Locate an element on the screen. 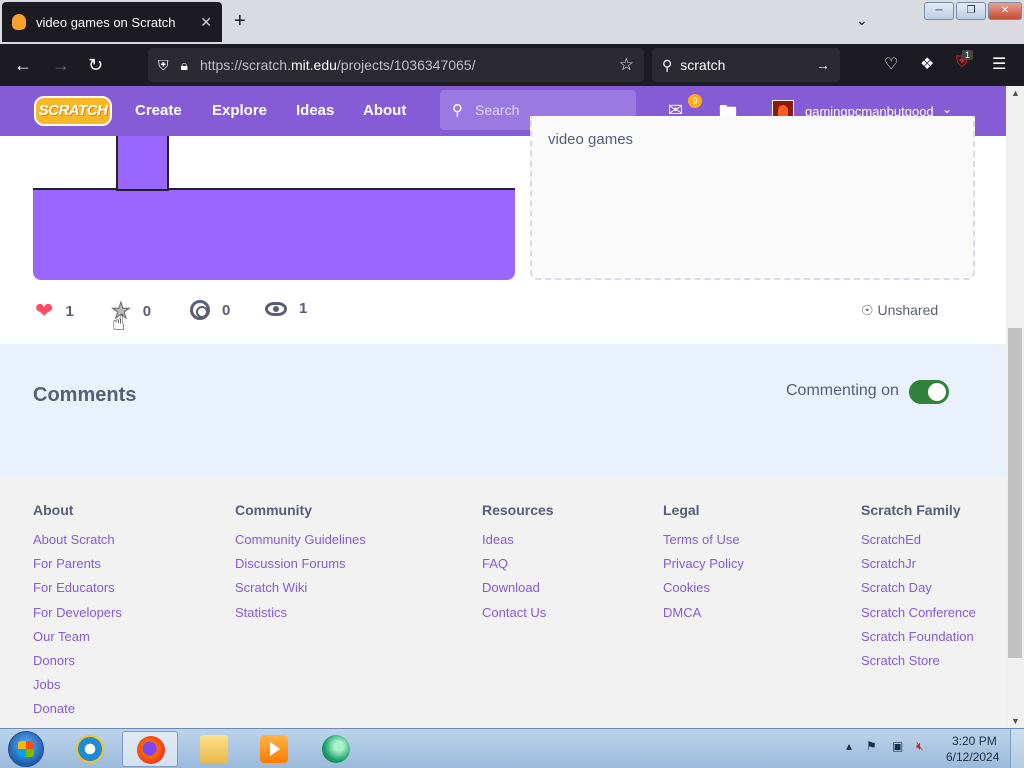  network-icon: ▣ is located at coordinates (897, 746).